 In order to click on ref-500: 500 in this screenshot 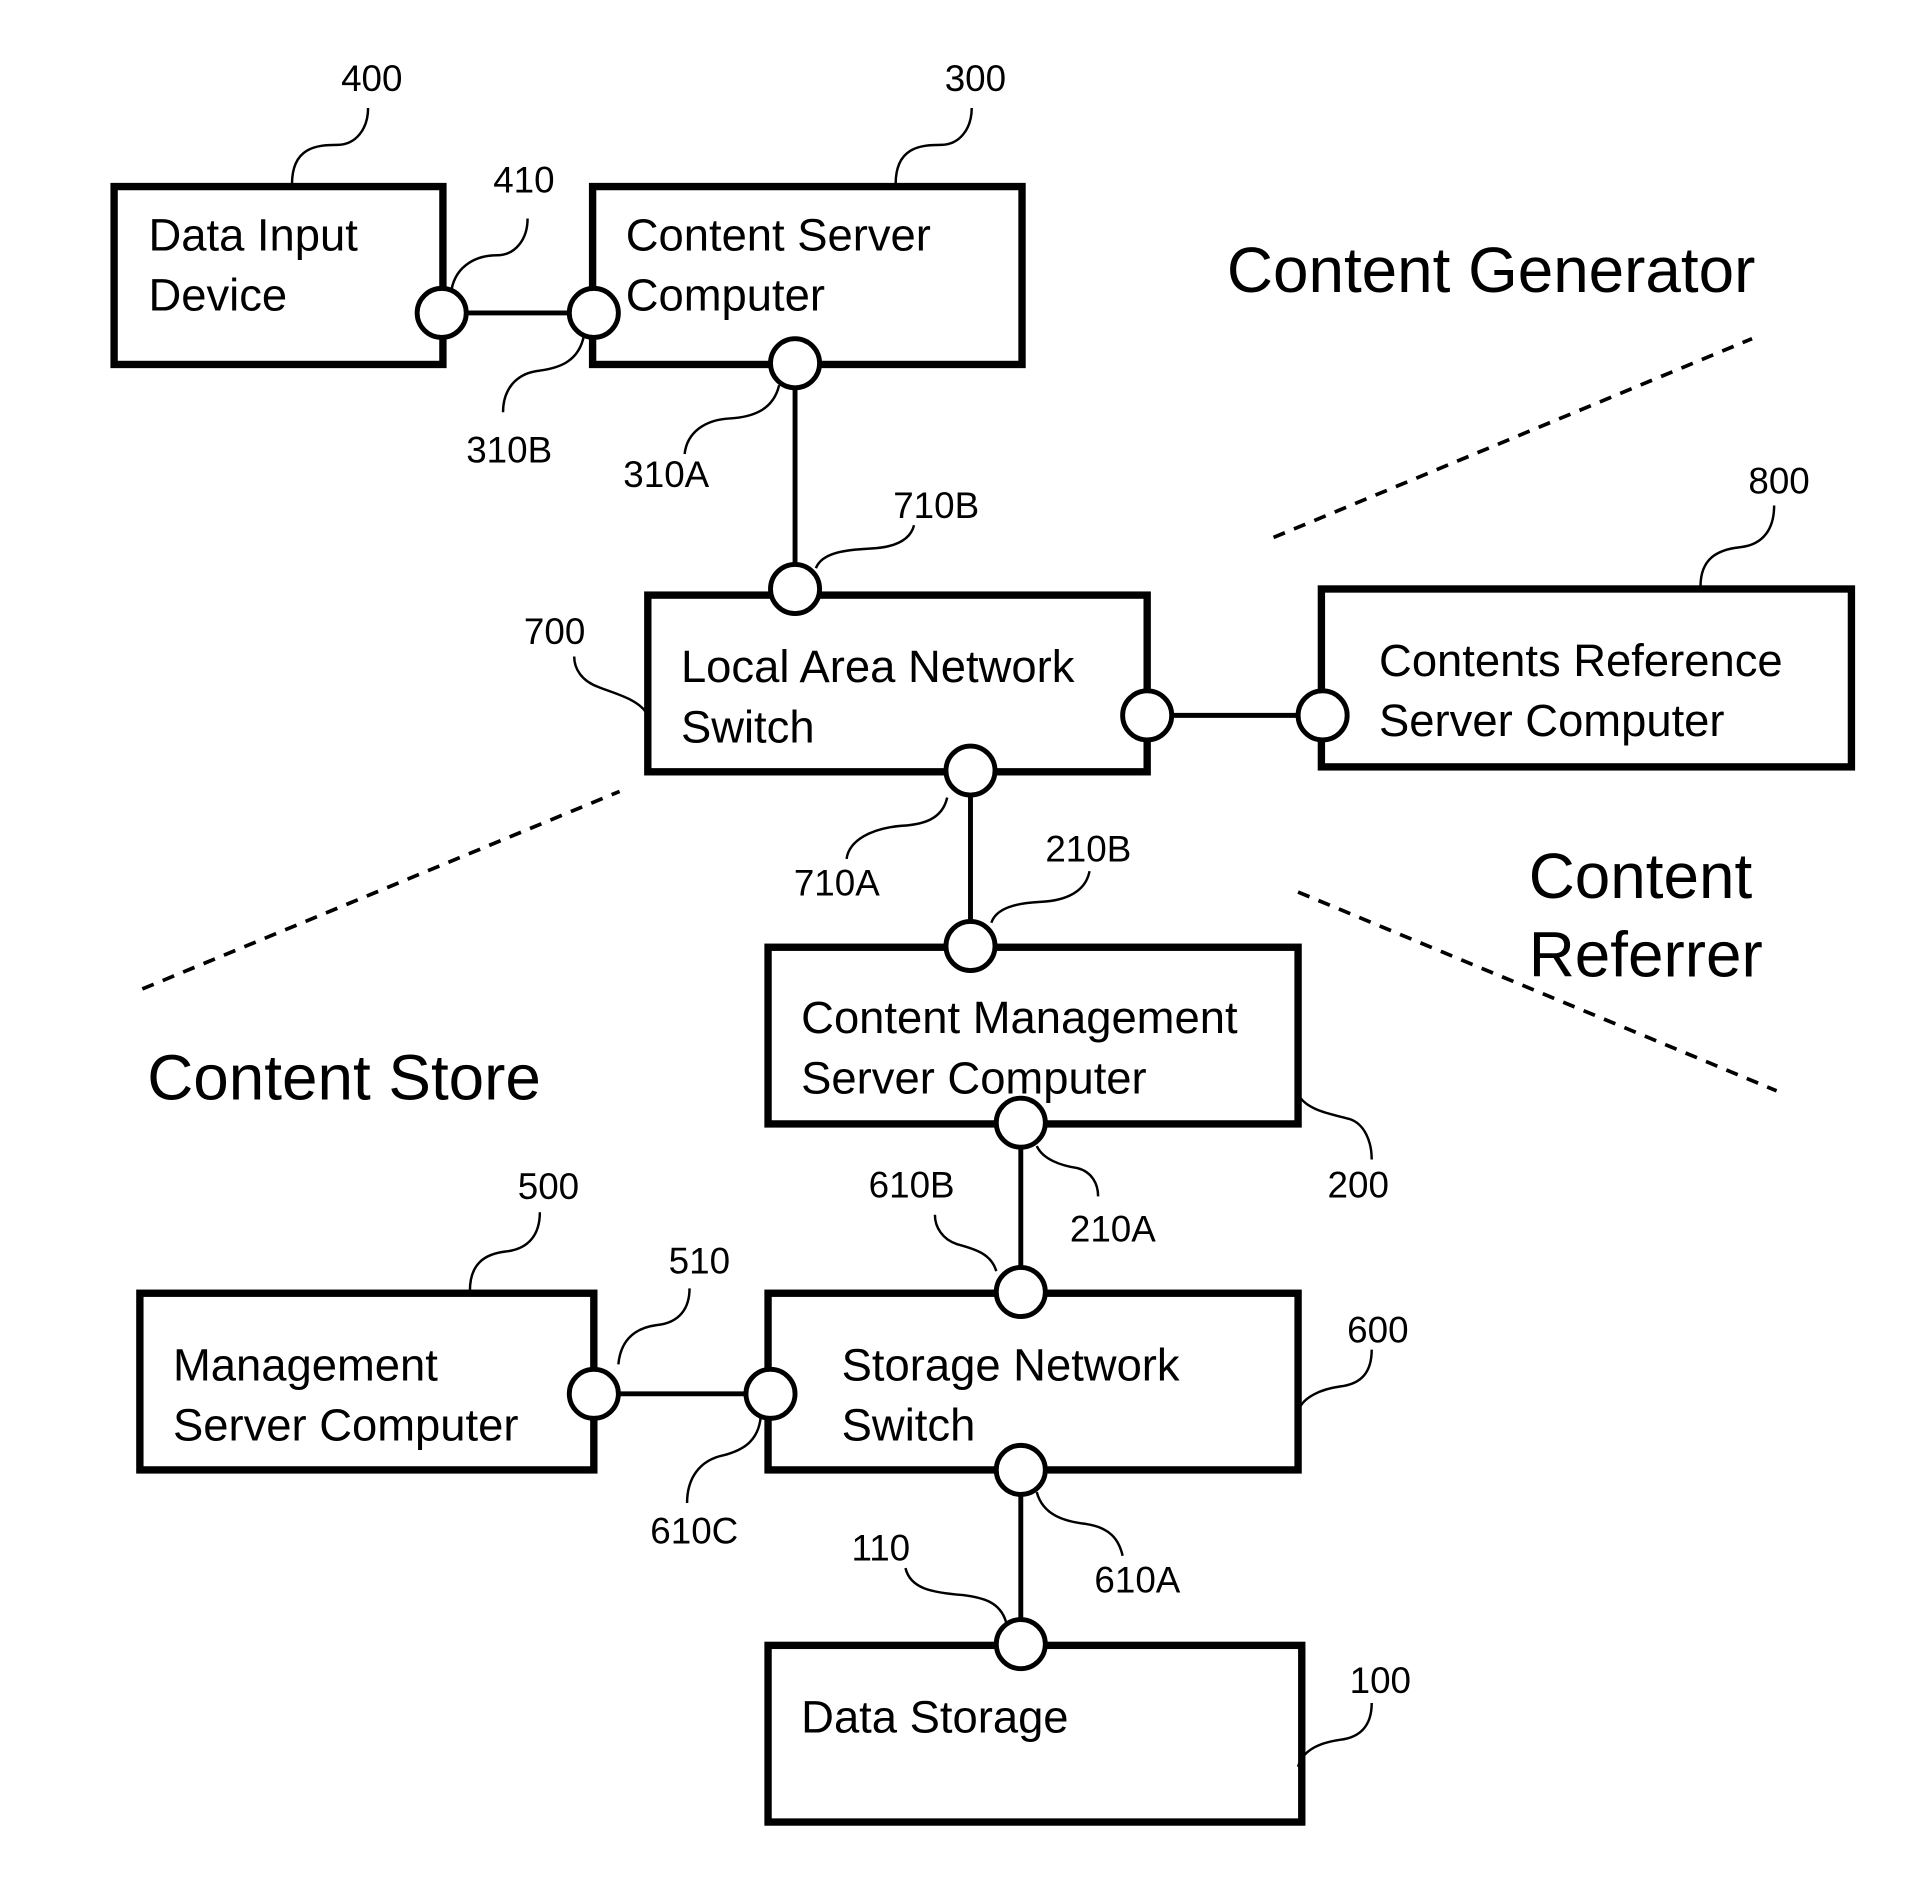, I will do `click(548, 1186)`.